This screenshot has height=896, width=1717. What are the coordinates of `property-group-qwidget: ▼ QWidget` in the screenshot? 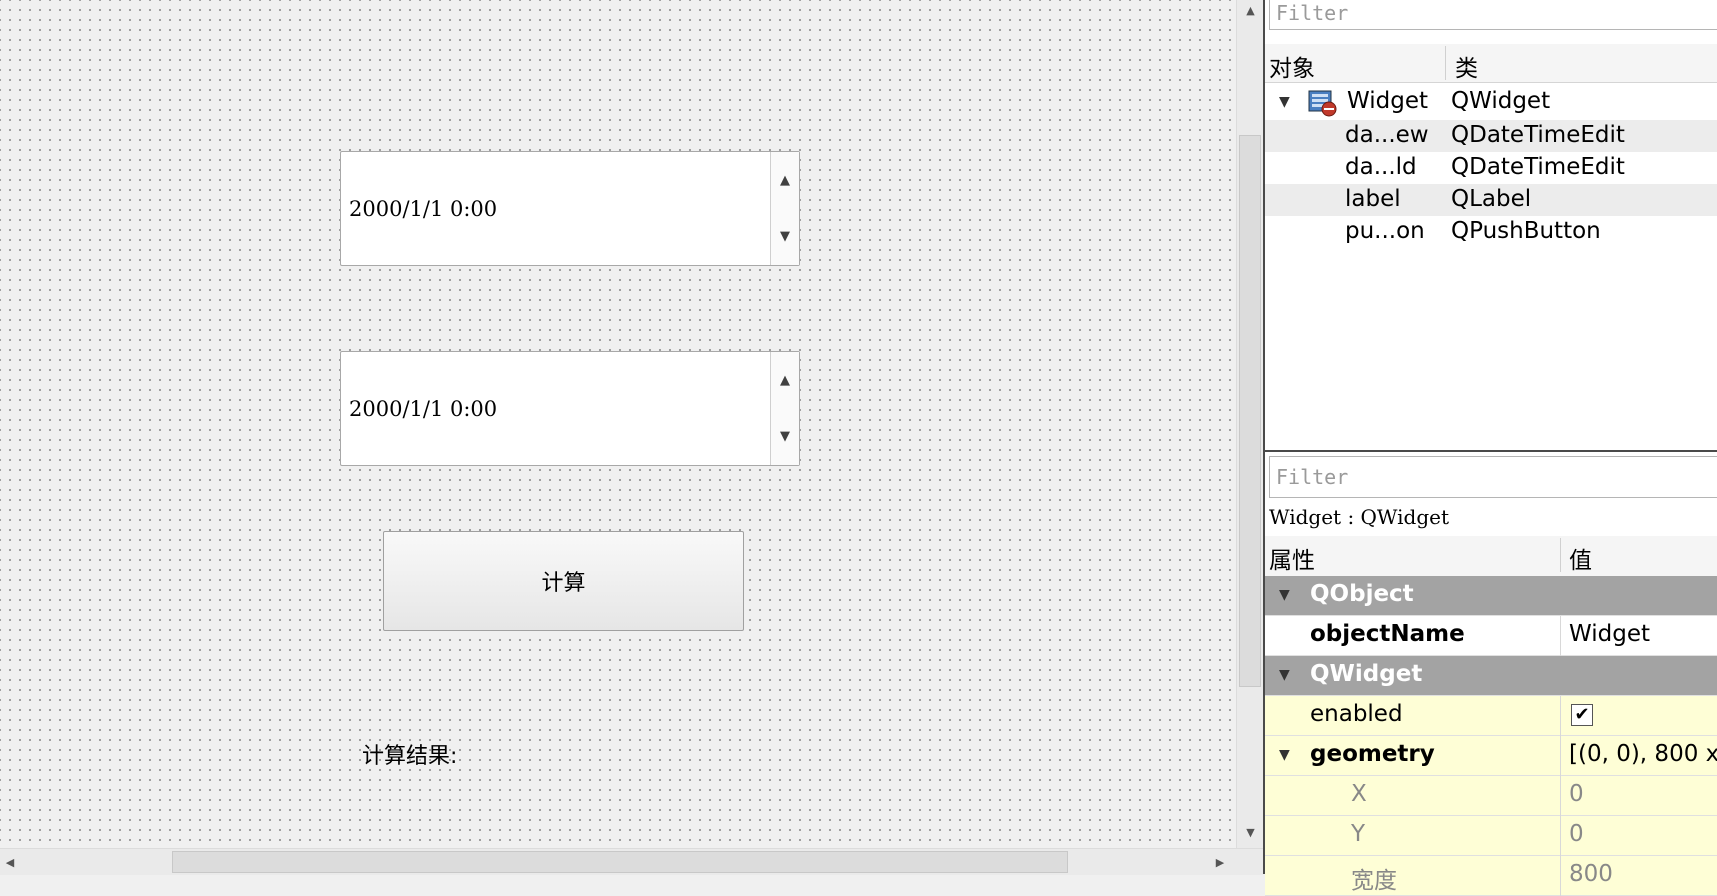 It's located at (1491, 676).